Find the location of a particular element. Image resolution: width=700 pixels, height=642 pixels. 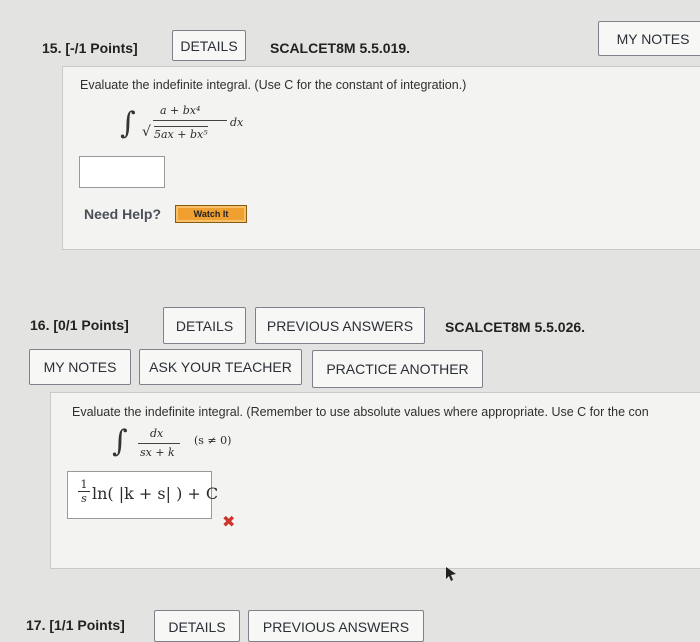

question-points: [-/1 Points] is located at coordinates (101, 48).